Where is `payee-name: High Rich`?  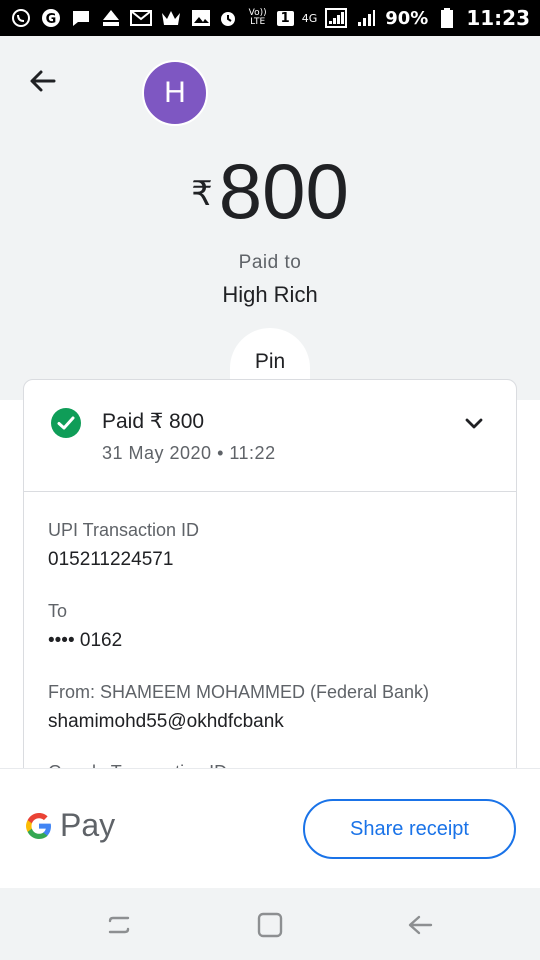 payee-name: High Rich is located at coordinates (270, 294).